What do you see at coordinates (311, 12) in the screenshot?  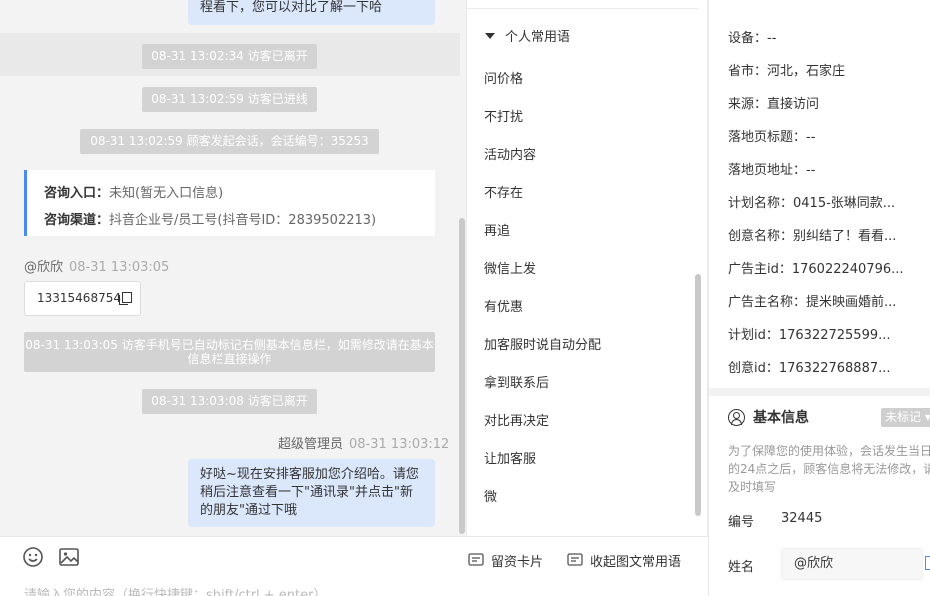 I see `agent-message-bubble: 程看下，您可以对比了解一下哈` at bounding box center [311, 12].